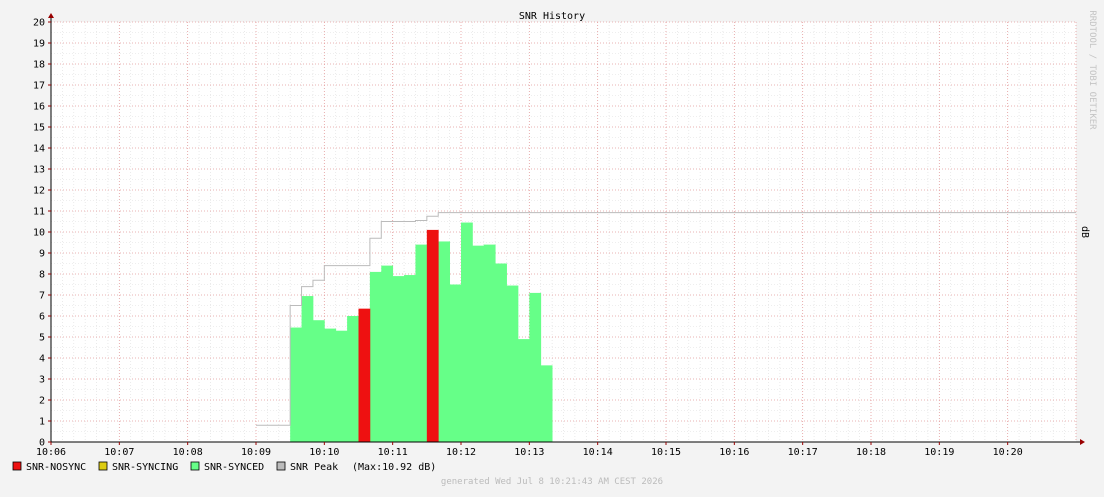 The width and height of the screenshot is (1104, 497). I want to click on legend-label-nosync: SNR-NOSYNC, so click(56, 467).